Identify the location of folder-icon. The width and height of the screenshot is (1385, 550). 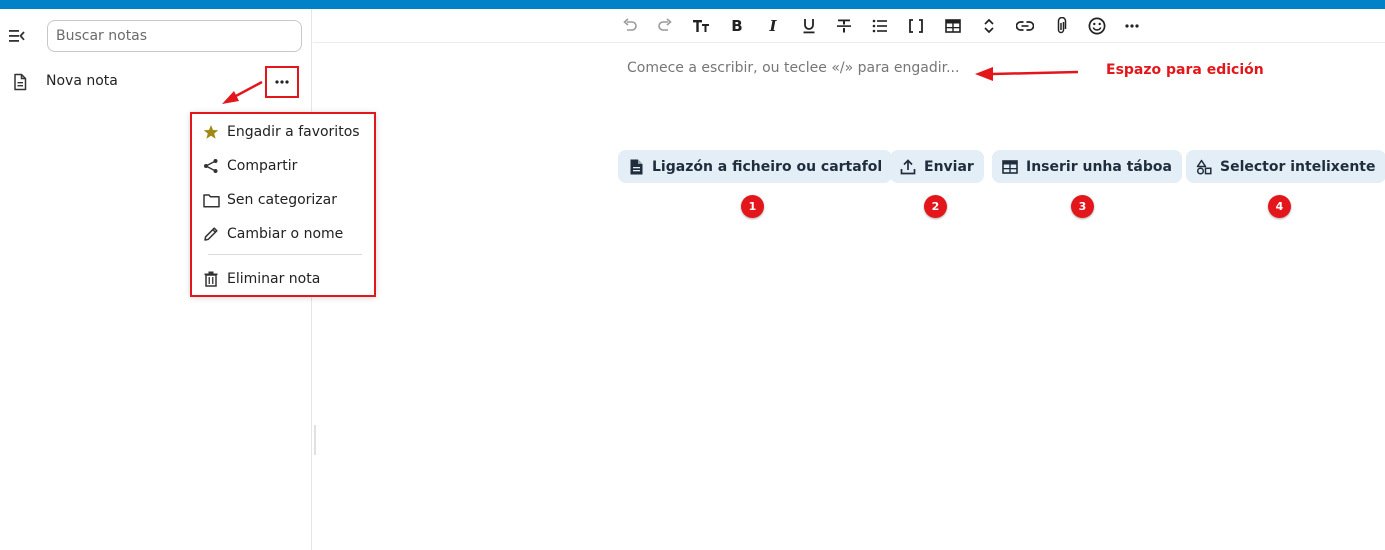
(211, 200).